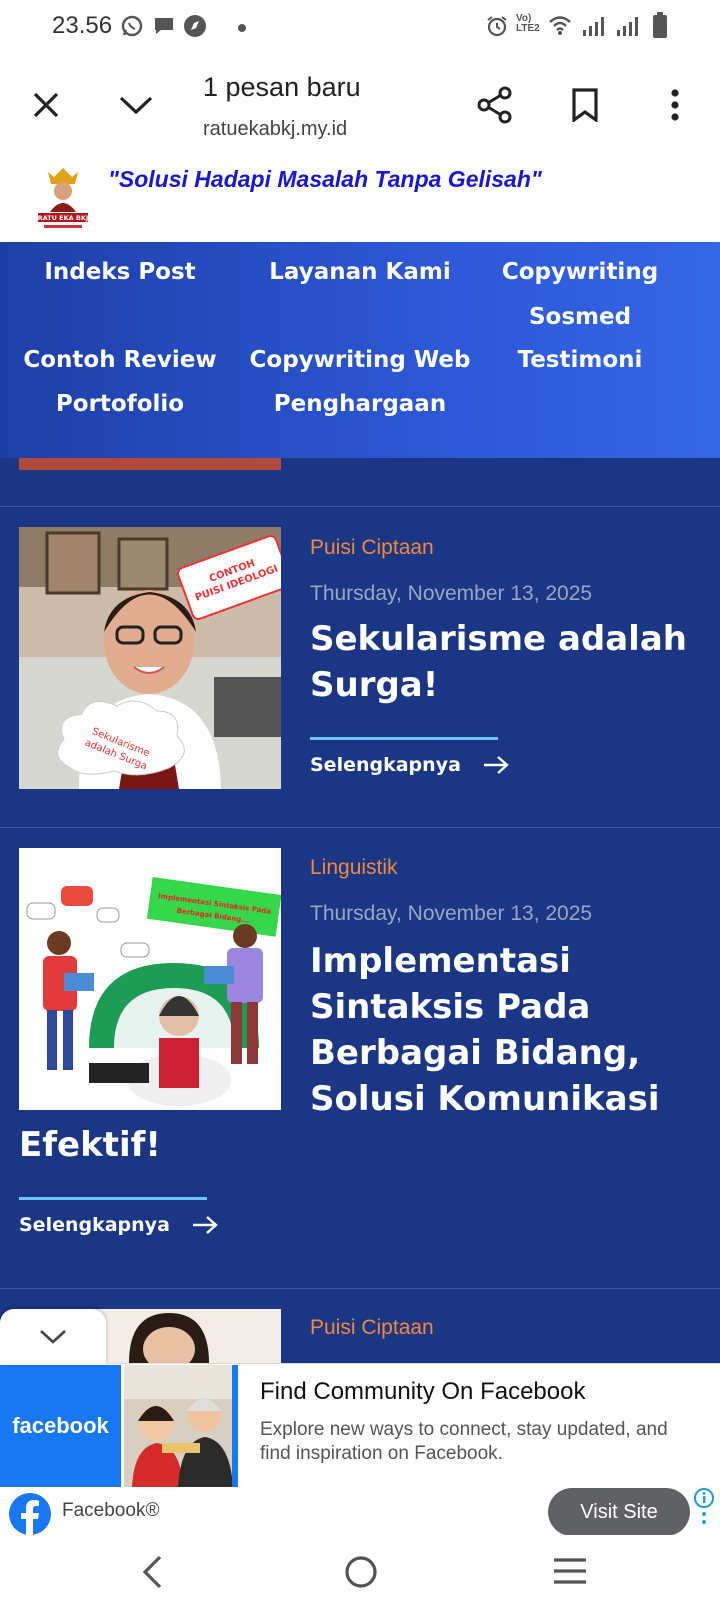  I want to click on nav-item-copywriting-web: Copywriting Web, so click(360, 360).